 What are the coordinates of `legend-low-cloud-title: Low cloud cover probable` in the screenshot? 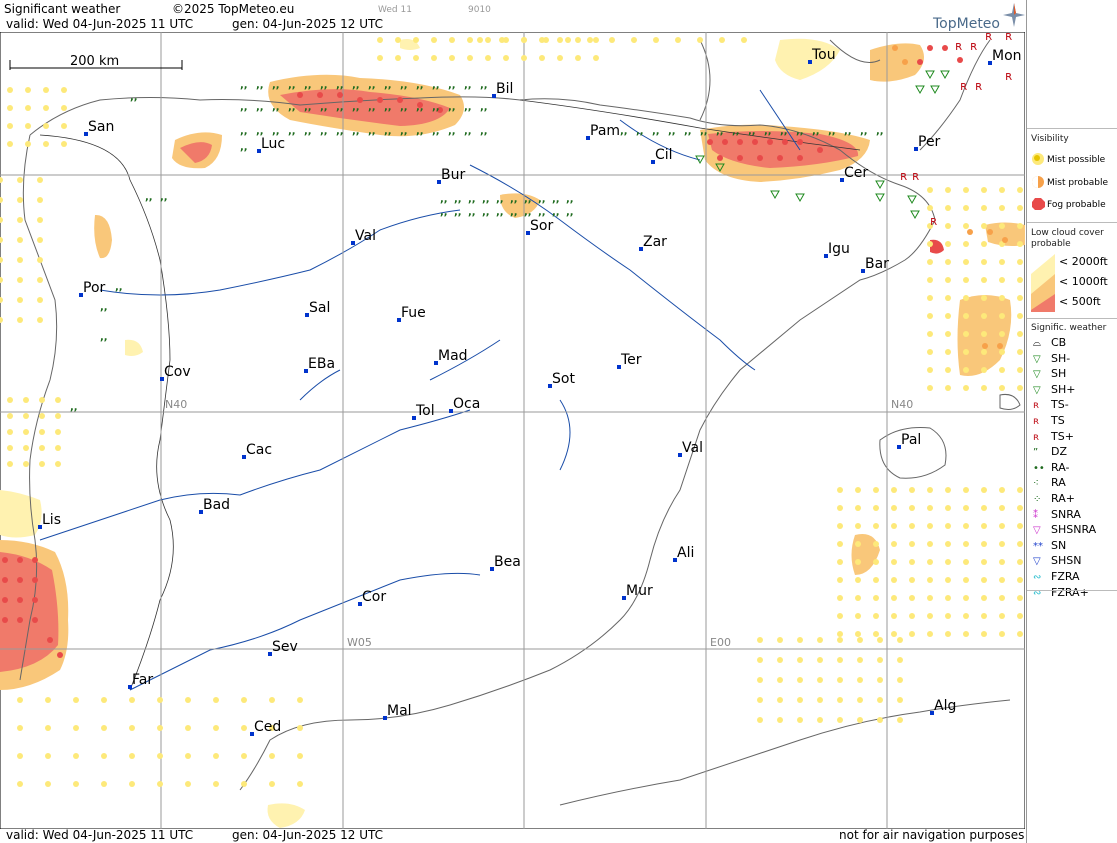 It's located at (1067, 238).